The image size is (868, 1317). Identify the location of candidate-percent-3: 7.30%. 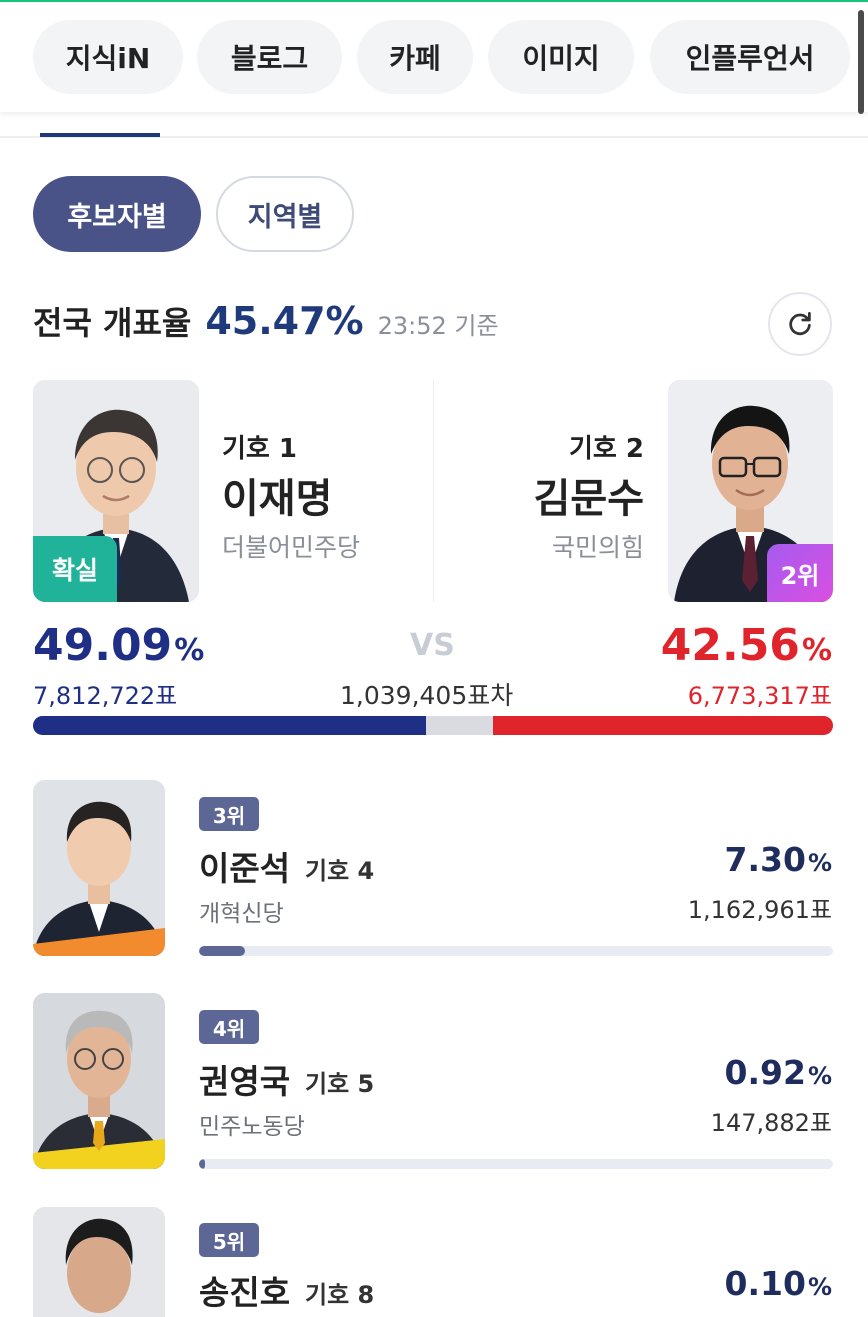
(778, 859).